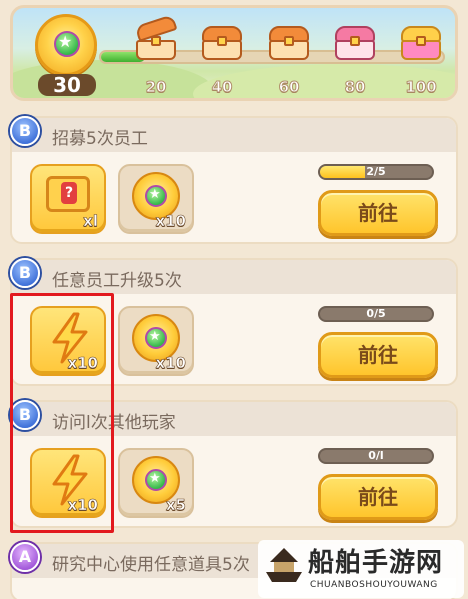  Describe the element at coordinates (374, 585) in the screenshot. I see `watermark-subtitle: CHUANBOSHOUYOUWANG` at that location.